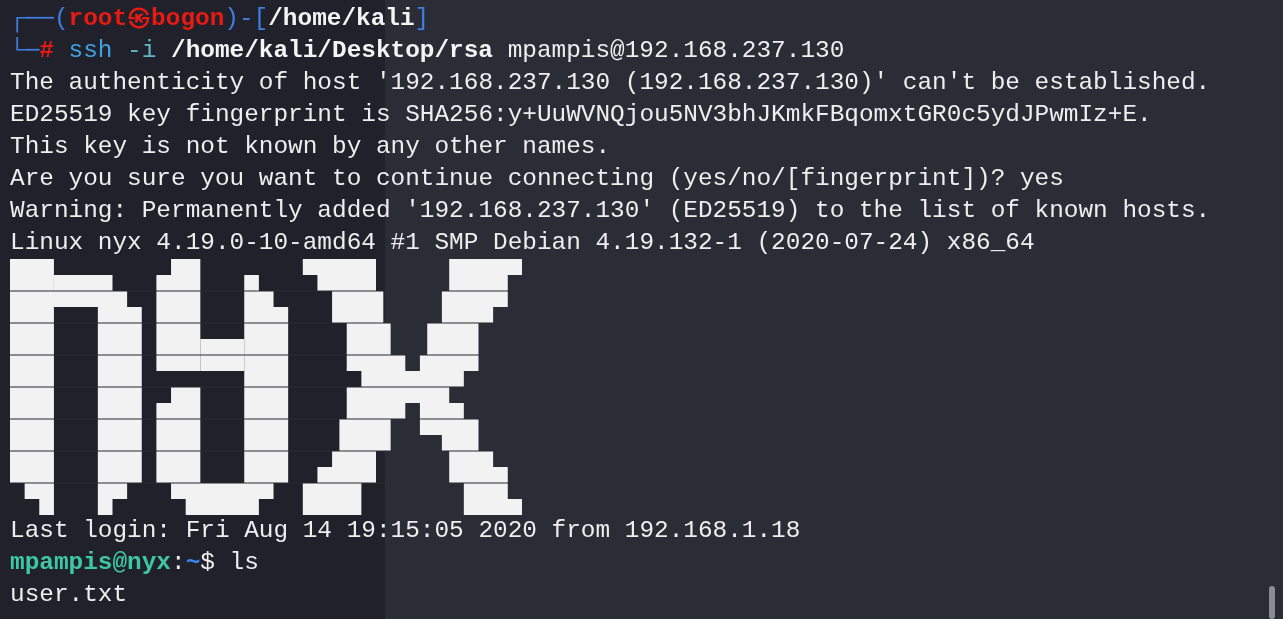 The image size is (1283, 619). I want to click on command-line: └─# ssh -i /home/kali/Desktop/rsa mpampis@192.168.237.130, so click(427, 51).